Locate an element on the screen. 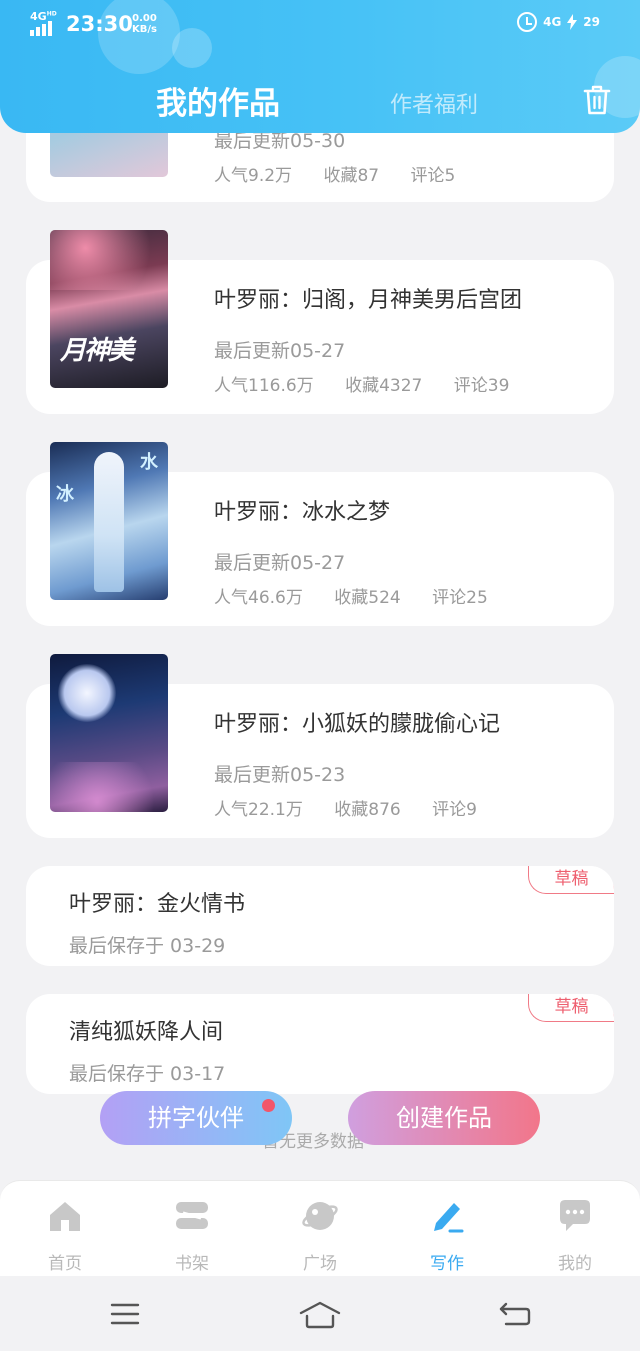 Image resolution: width=640 pixels, height=1351 pixels. book-cover: 月神美 is located at coordinates (109, 309).